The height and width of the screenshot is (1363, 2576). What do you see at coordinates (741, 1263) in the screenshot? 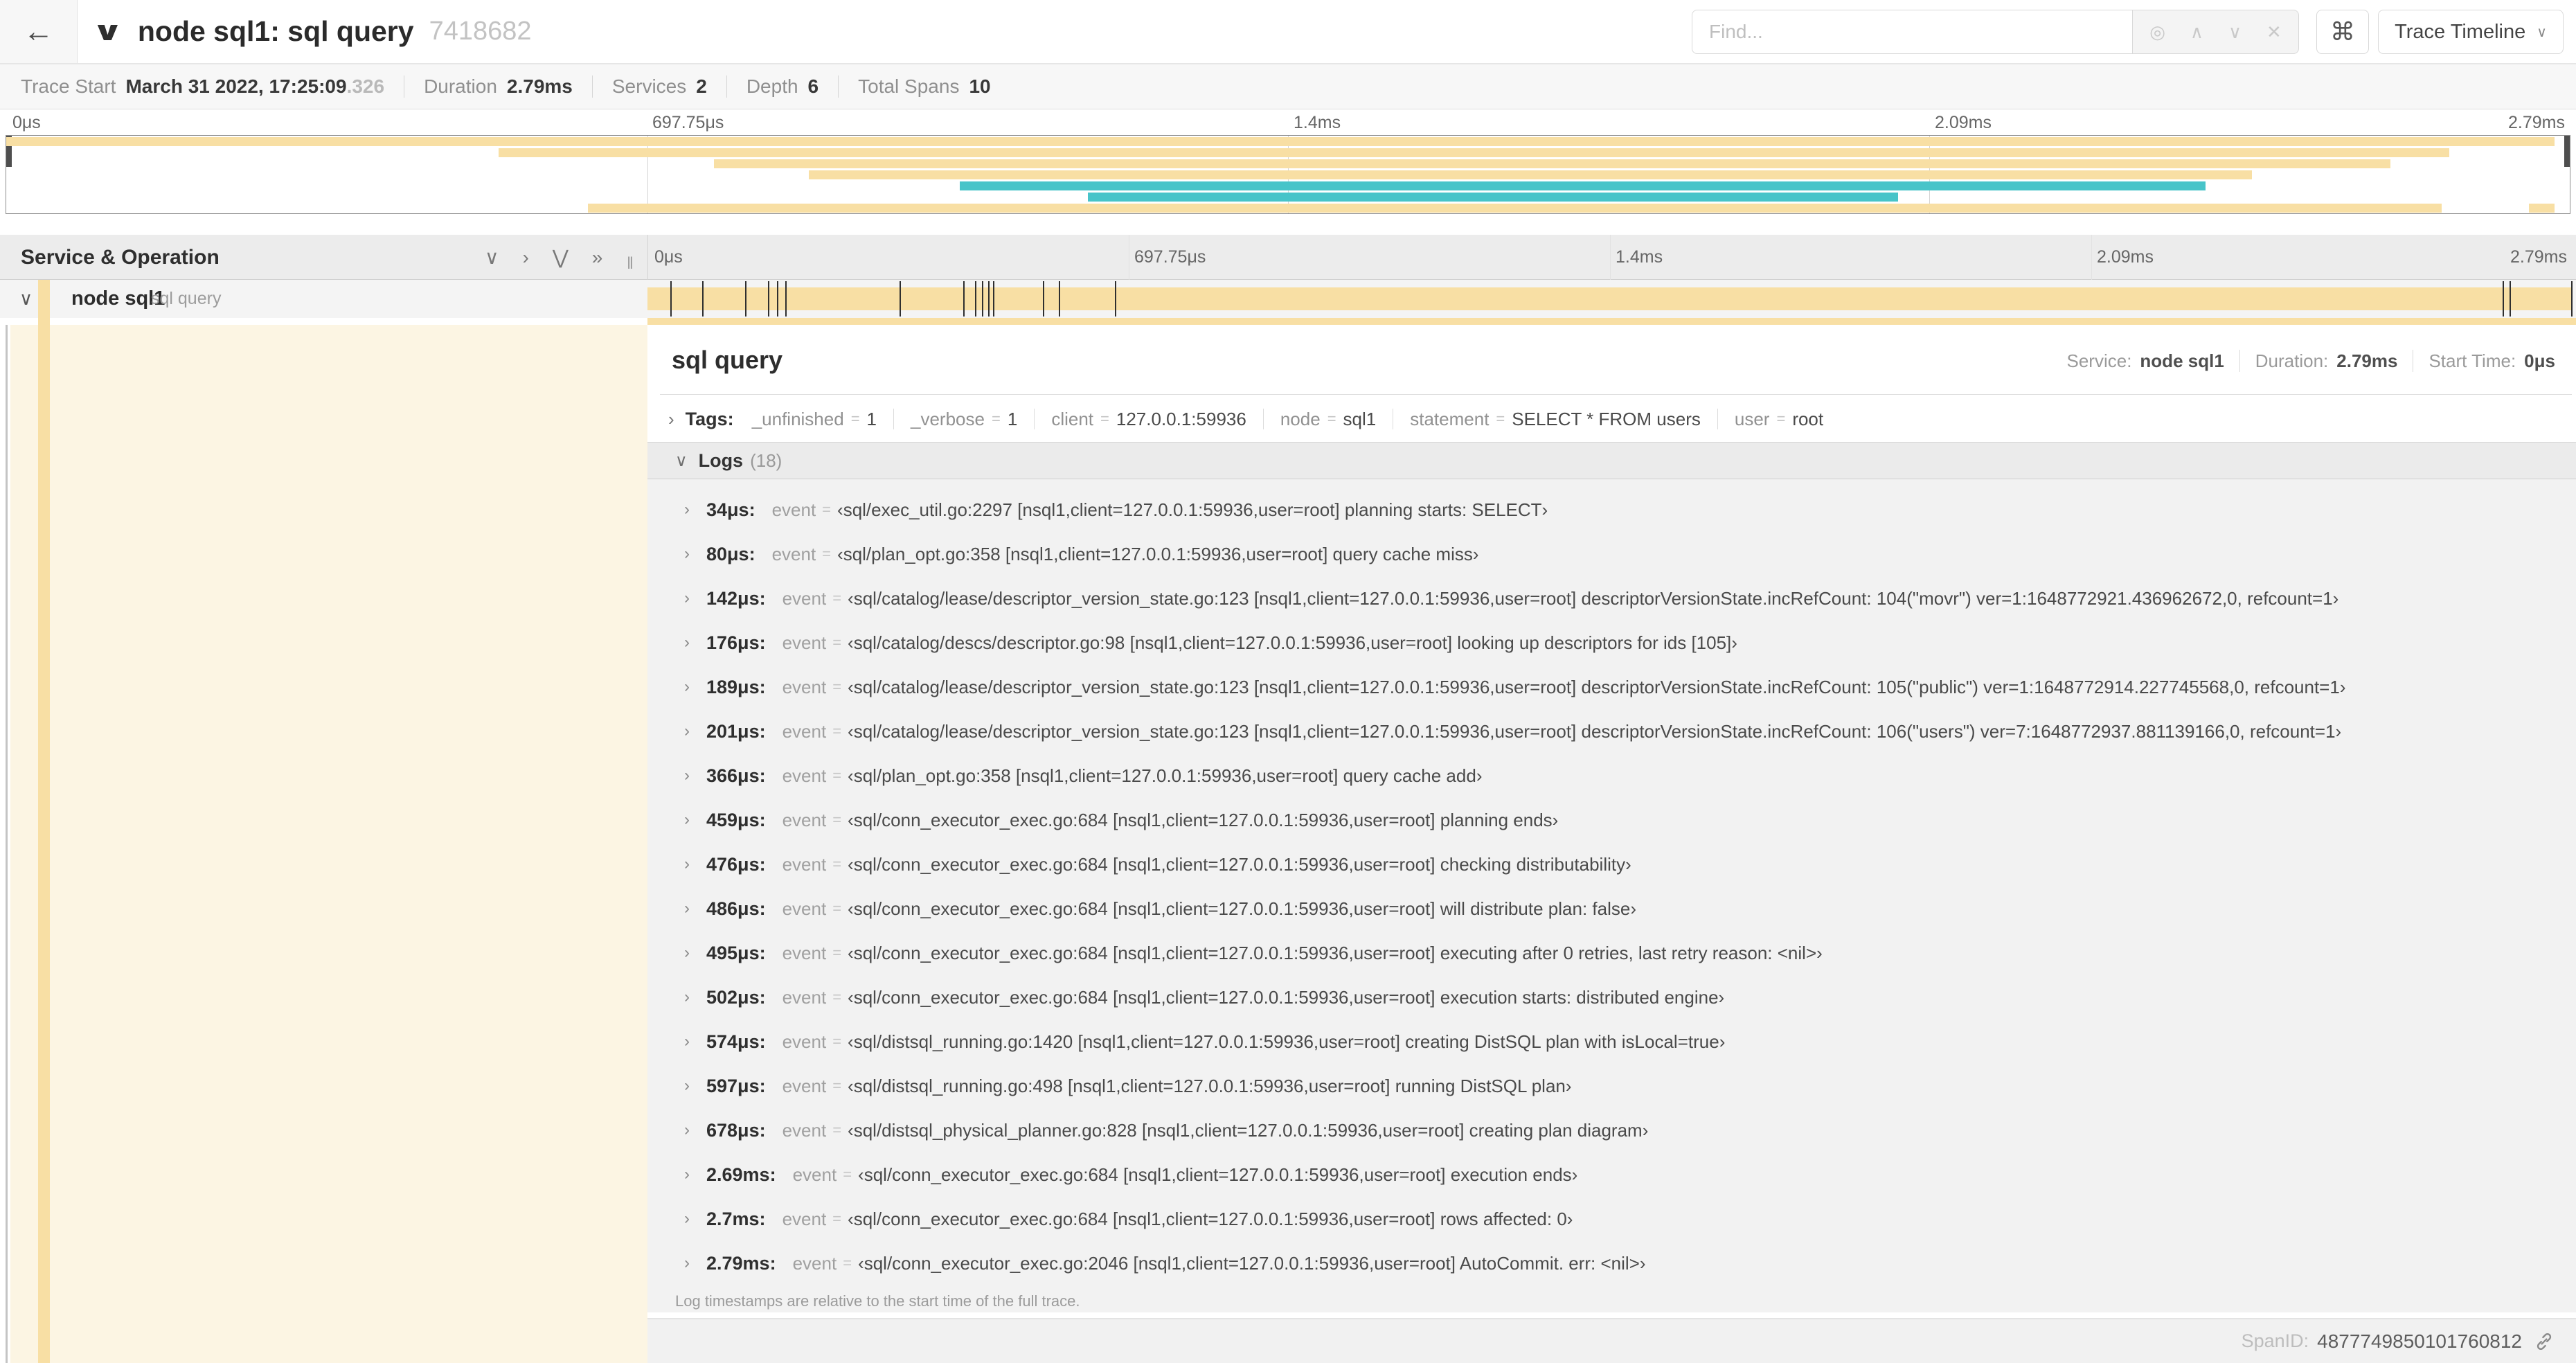
I see `log-timestamp: 2.79ms:` at bounding box center [741, 1263].